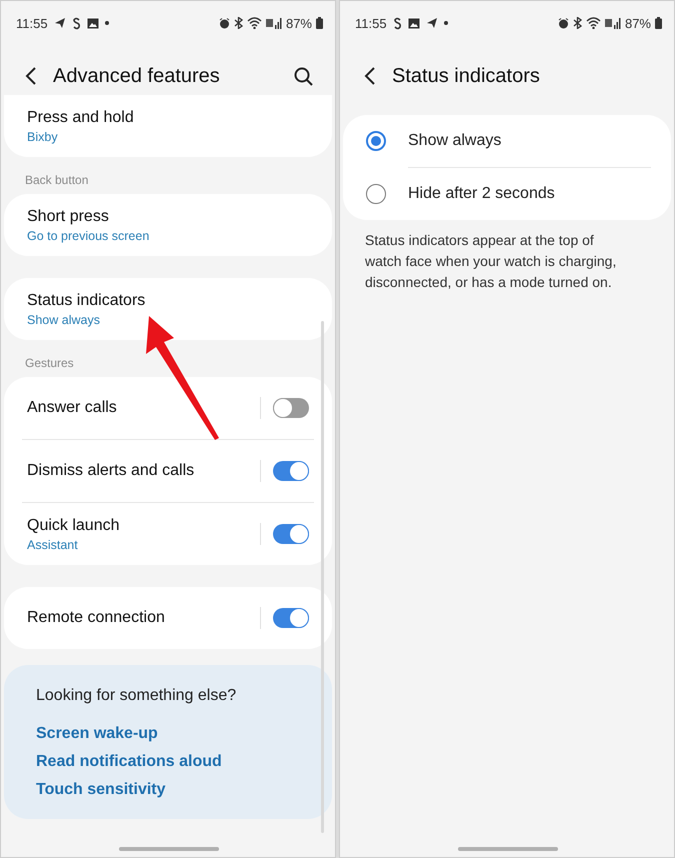 The height and width of the screenshot is (858, 675). I want to click on description-text: Status indicators appear at the top of watch face when your watch is charging, disconnected, or has a mode turned on., so click(491, 261).